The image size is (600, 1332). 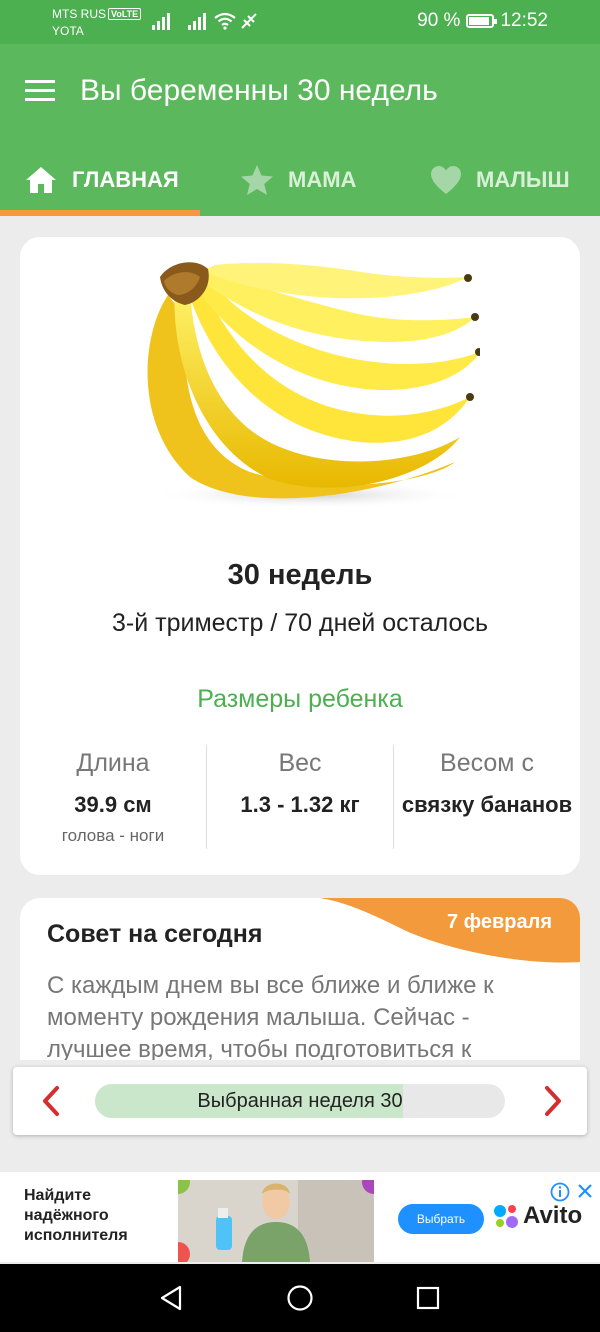 I want to click on home-nav-icon, so click(x=300, y=1298).